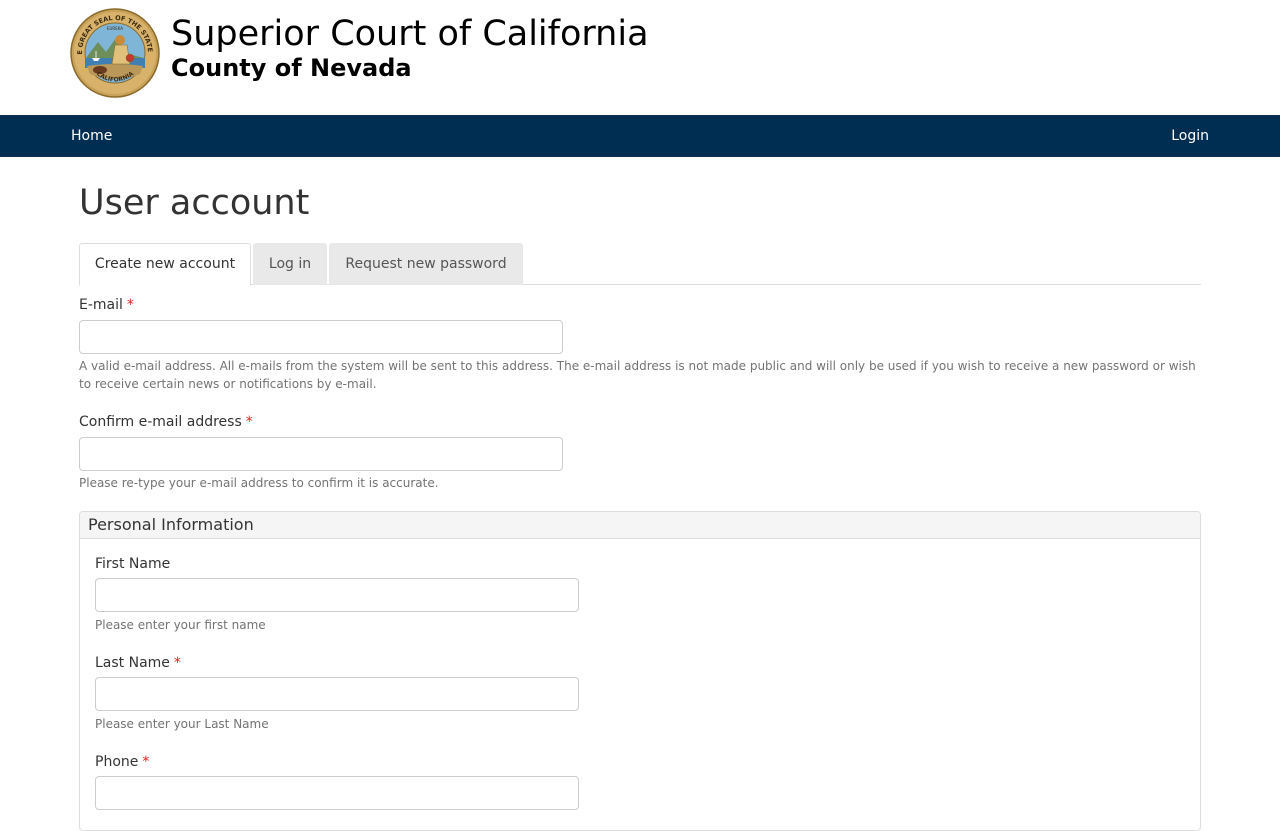  I want to click on phone-label: Phone *, so click(122, 762).